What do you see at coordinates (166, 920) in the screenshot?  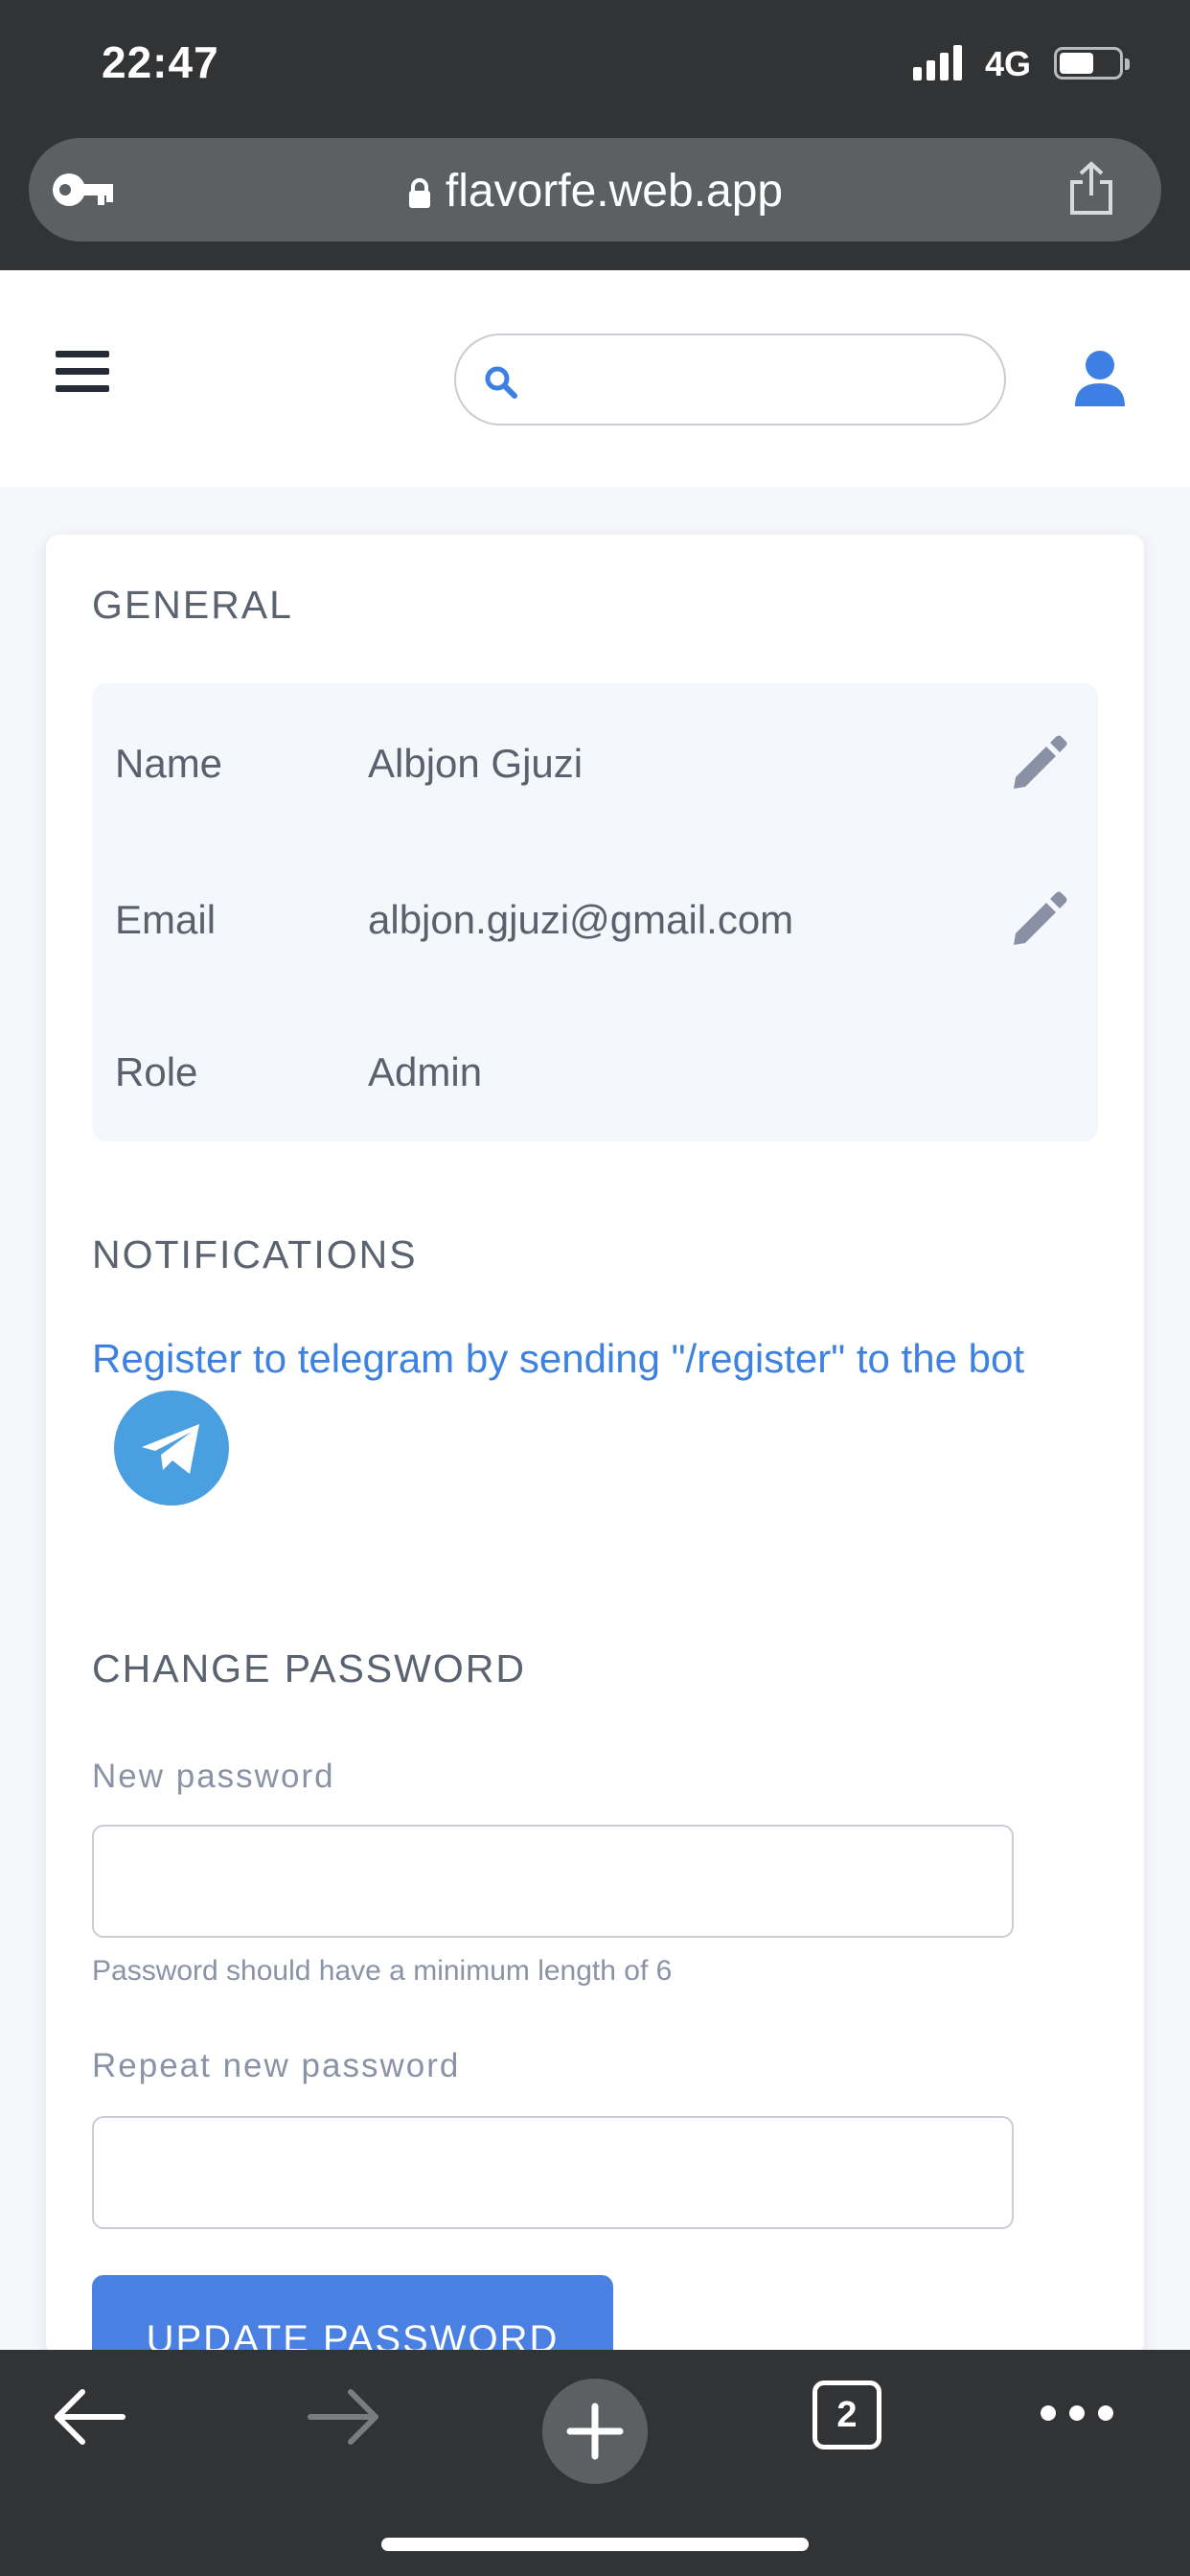 I see `email-label: Email` at bounding box center [166, 920].